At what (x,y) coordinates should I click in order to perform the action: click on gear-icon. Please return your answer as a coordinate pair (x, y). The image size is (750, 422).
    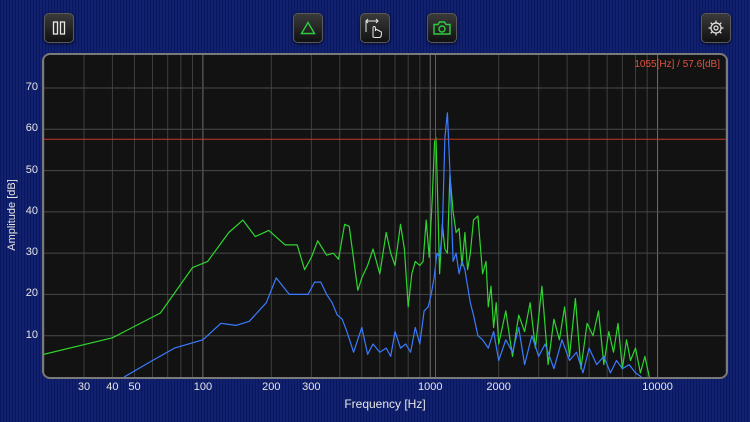
    Looking at the image, I should click on (716, 28).